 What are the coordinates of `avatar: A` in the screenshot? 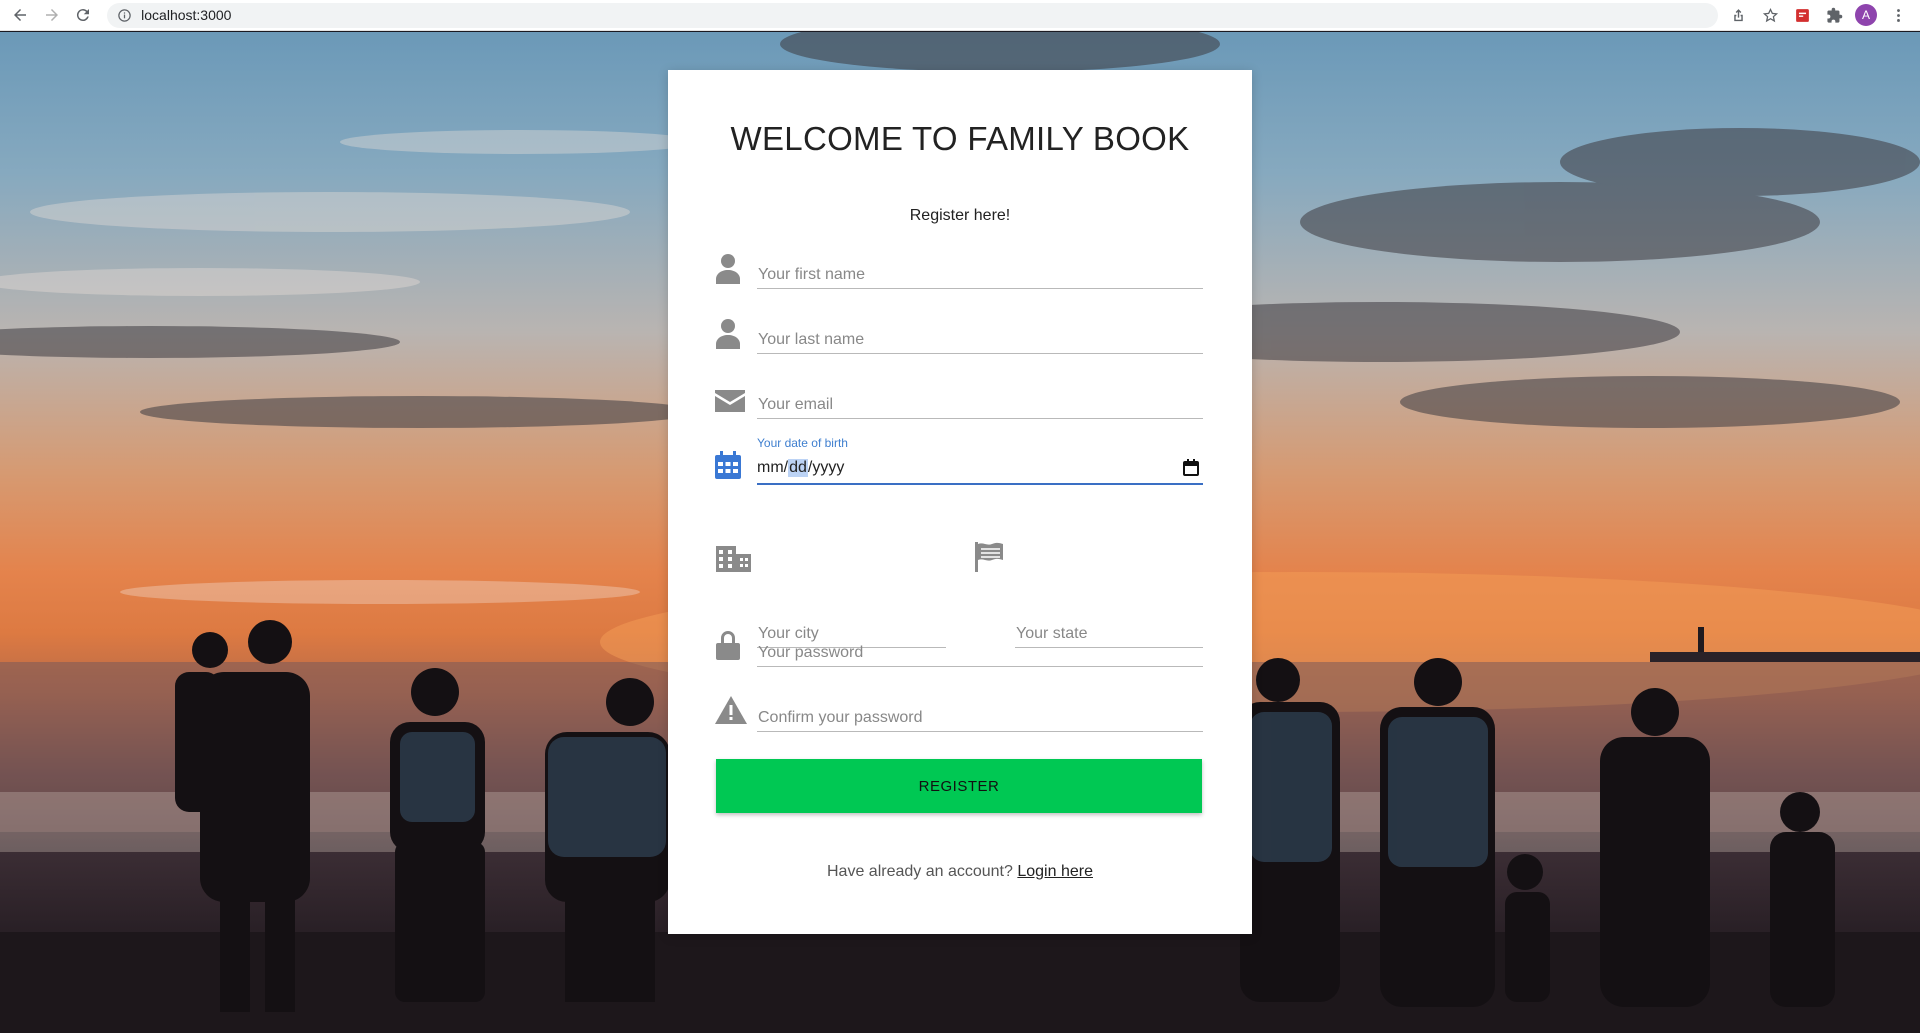 It's located at (1866, 15).